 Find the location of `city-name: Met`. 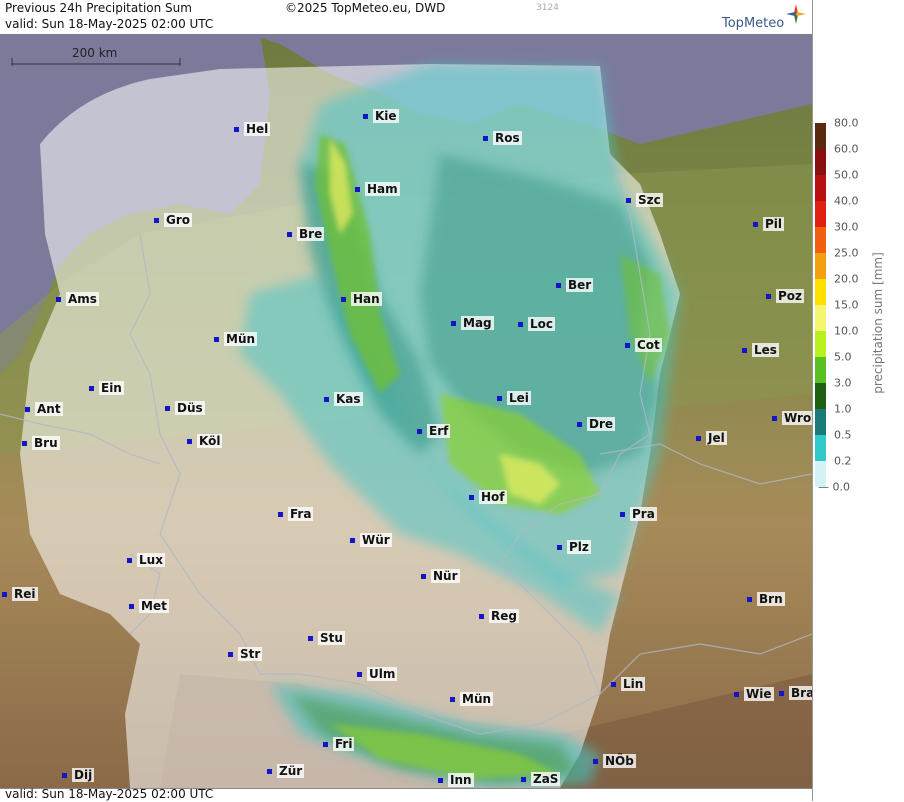

city-name: Met is located at coordinates (154, 606).